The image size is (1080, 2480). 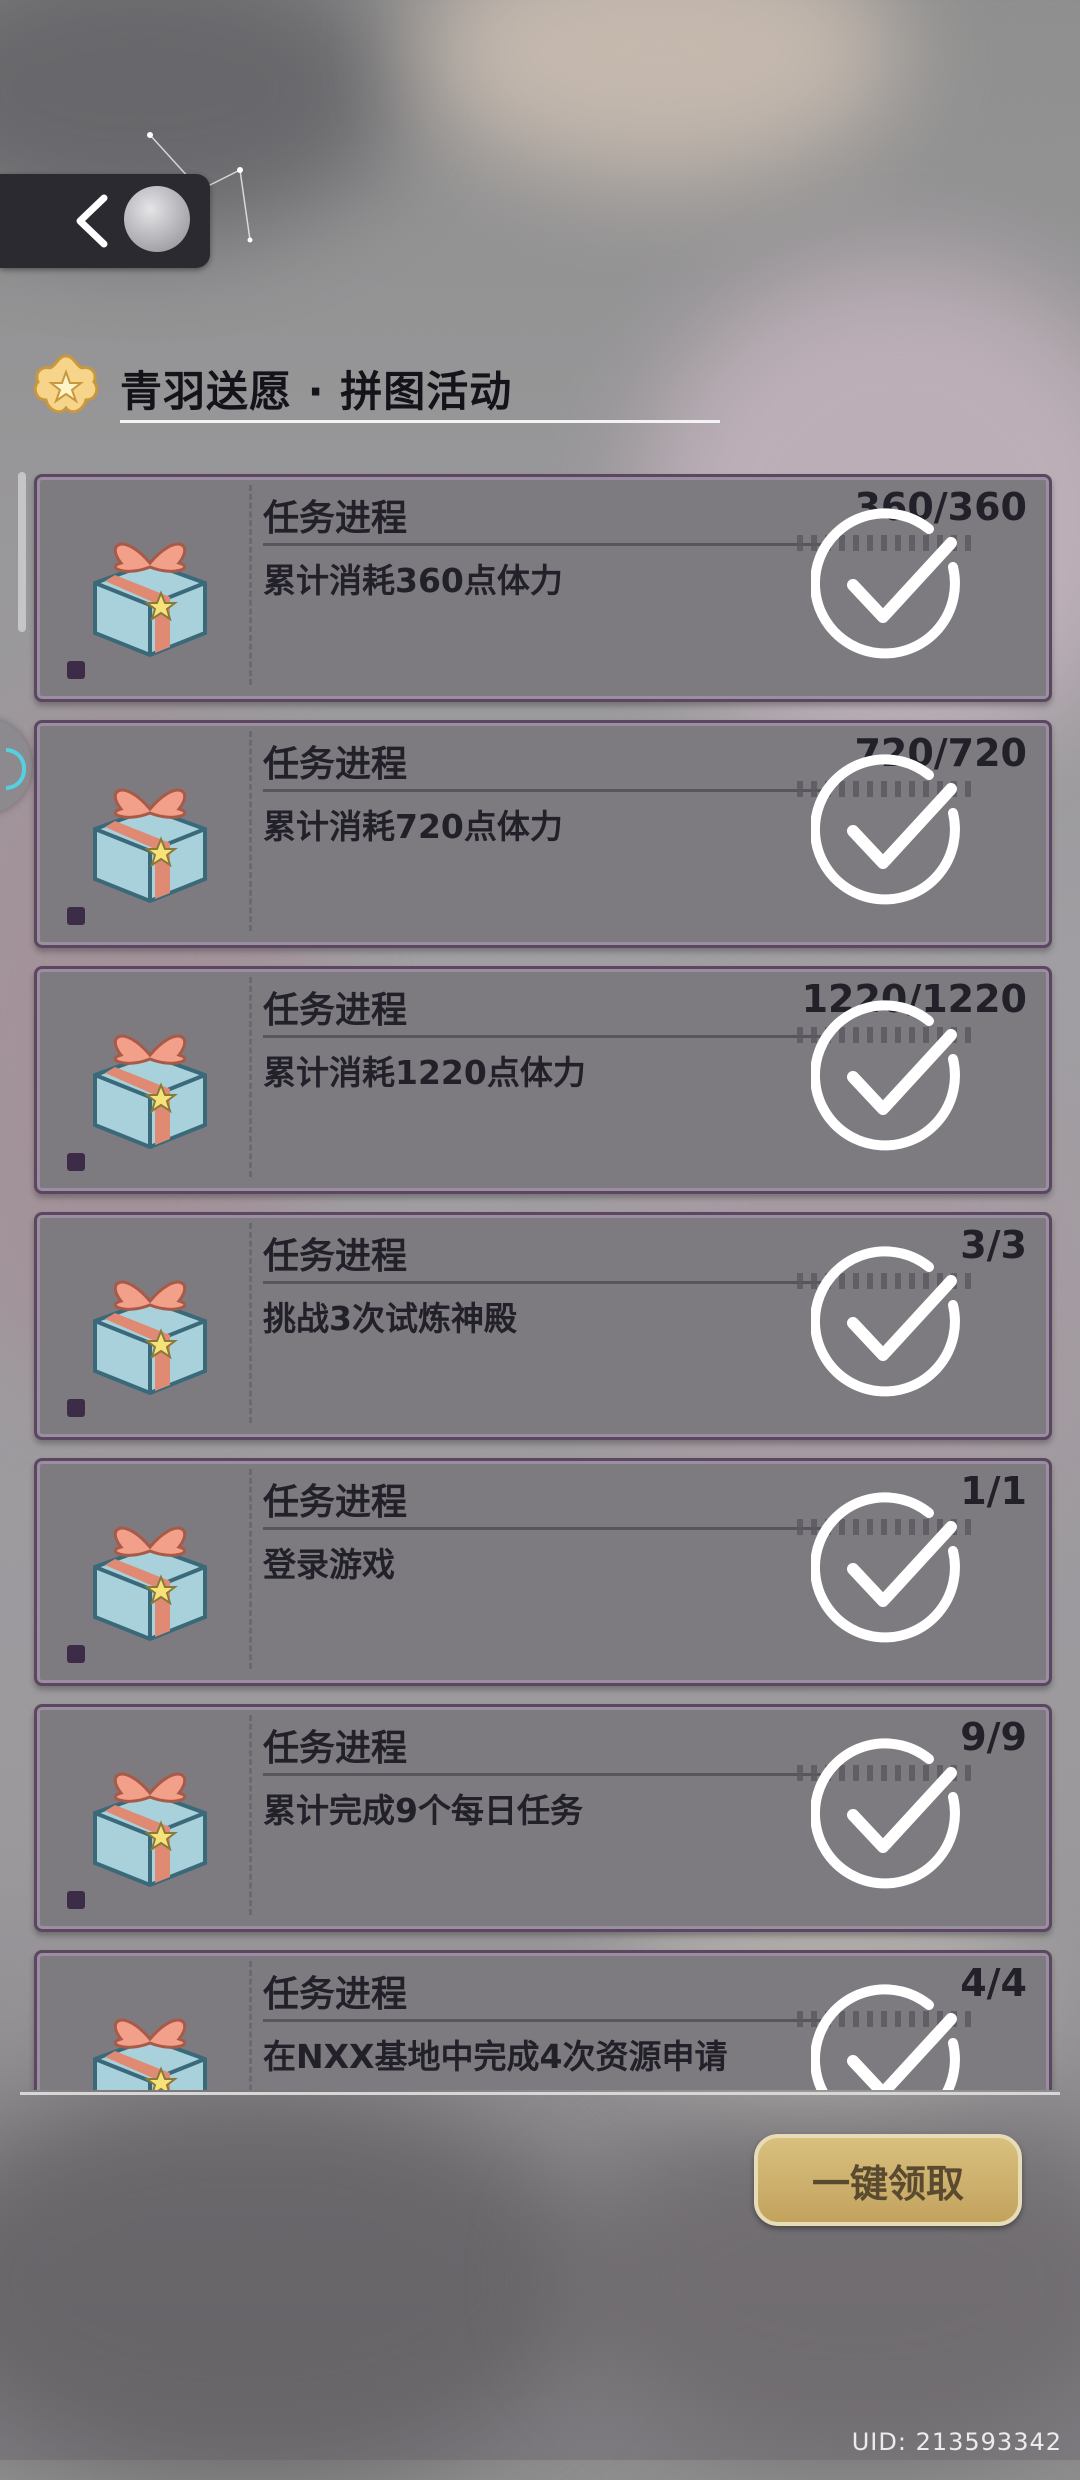 I want to click on page-header: 青羽送愿 · 拼图活动, so click(x=380, y=390).